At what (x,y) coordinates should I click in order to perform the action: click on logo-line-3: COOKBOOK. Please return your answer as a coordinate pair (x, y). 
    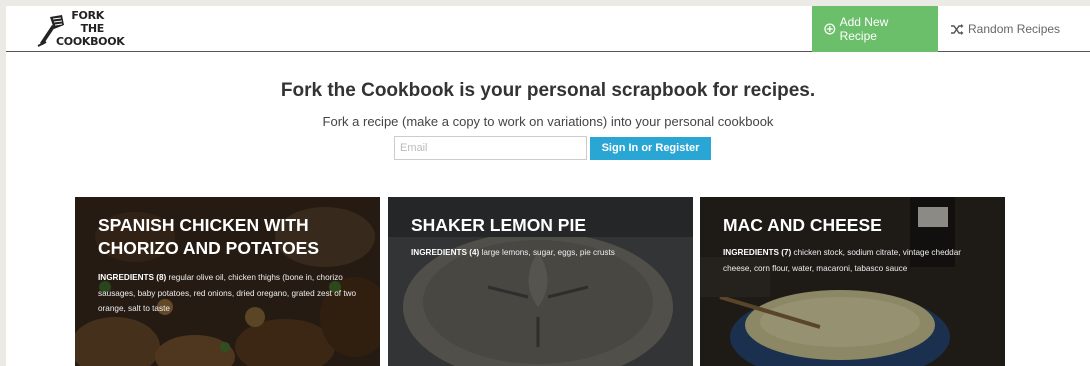
    Looking at the image, I should click on (90, 41).